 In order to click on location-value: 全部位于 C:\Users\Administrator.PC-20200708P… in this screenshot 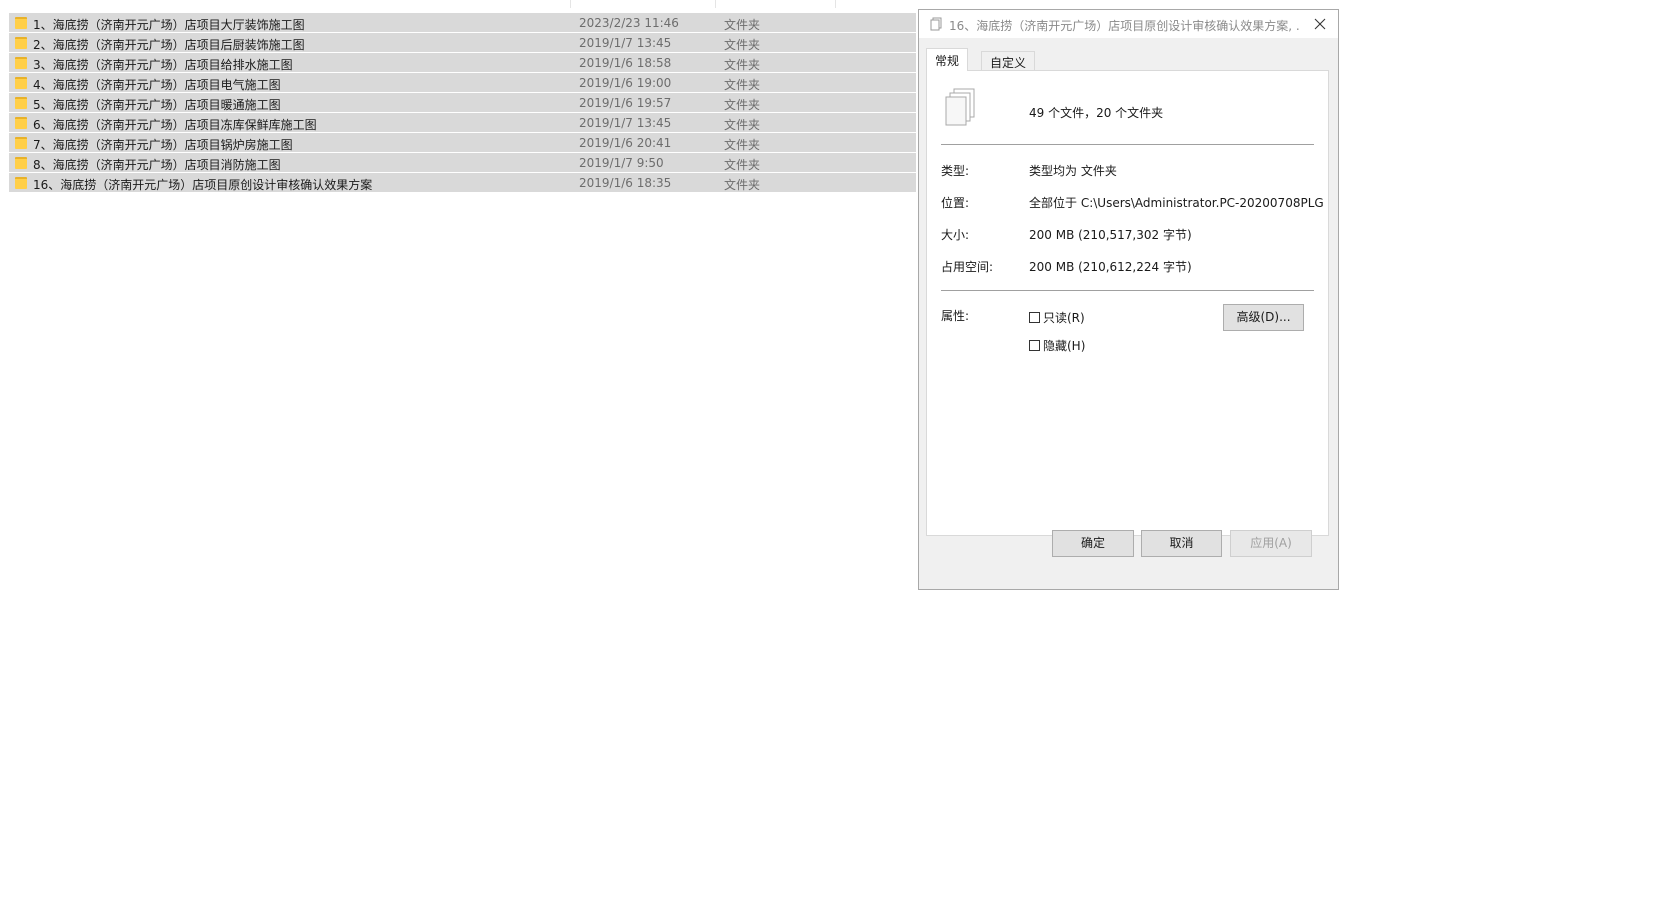, I will do `click(1176, 203)`.